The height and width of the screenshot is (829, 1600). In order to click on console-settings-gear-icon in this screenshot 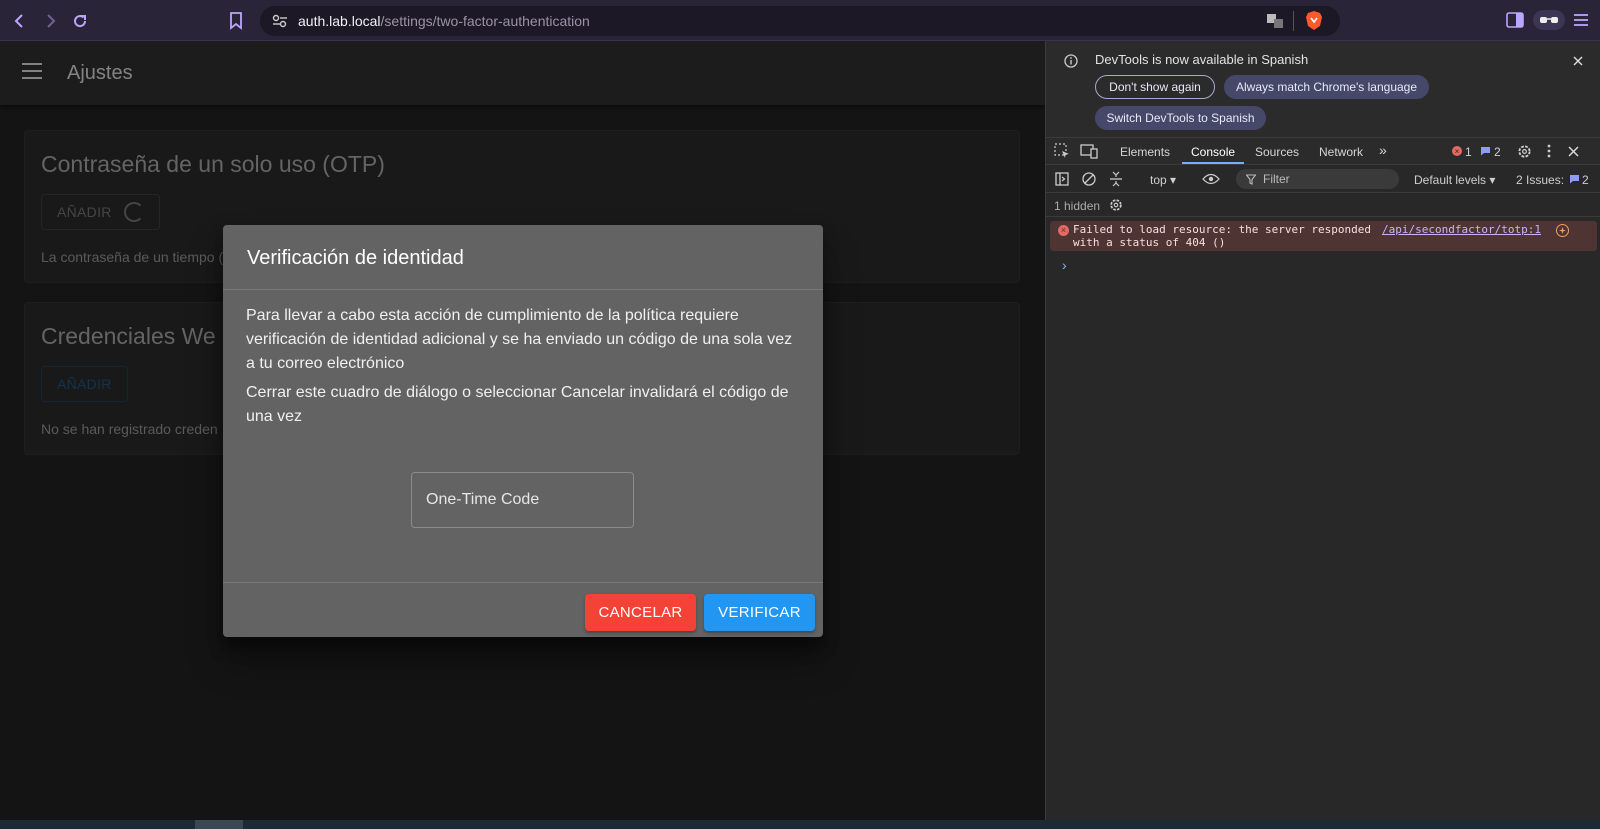, I will do `click(1116, 205)`.